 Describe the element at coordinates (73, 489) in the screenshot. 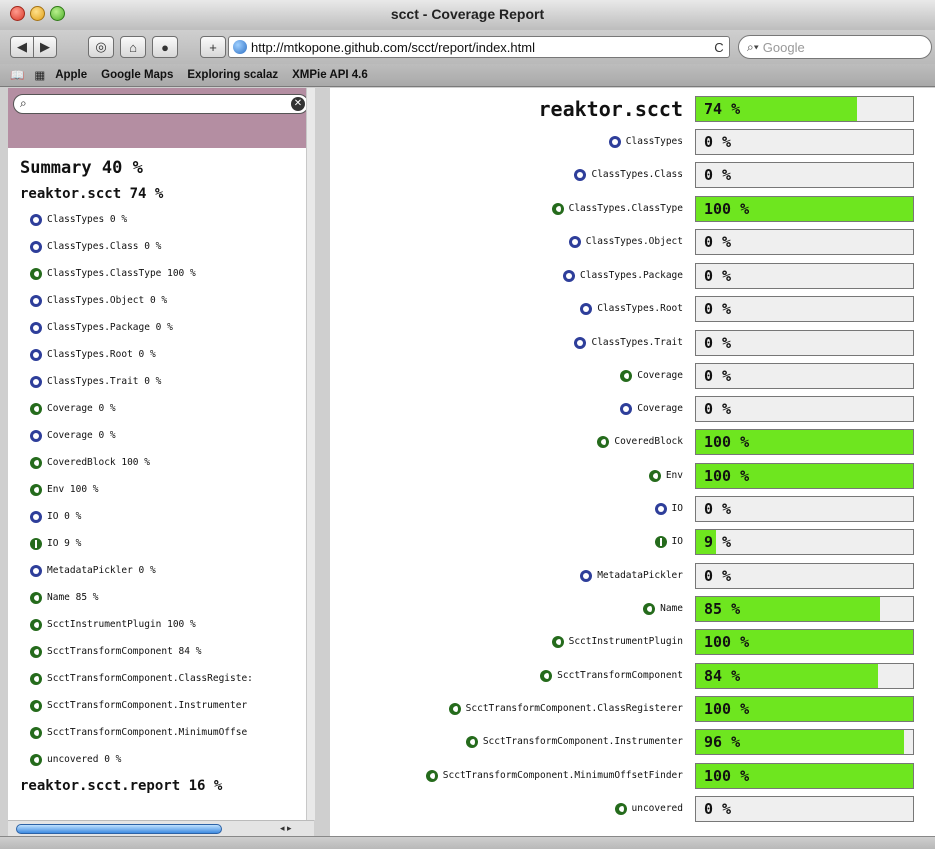

I see `tree-item-label: Env 100 %` at that location.